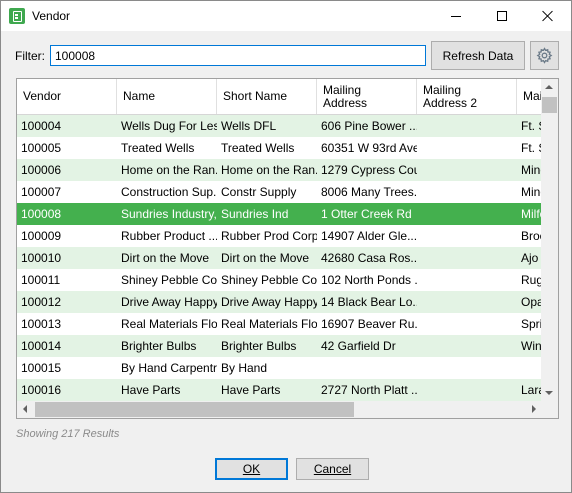 This screenshot has height=493, width=572. What do you see at coordinates (41, 368) in the screenshot?
I see `cell-vendor: 100015` at bounding box center [41, 368].